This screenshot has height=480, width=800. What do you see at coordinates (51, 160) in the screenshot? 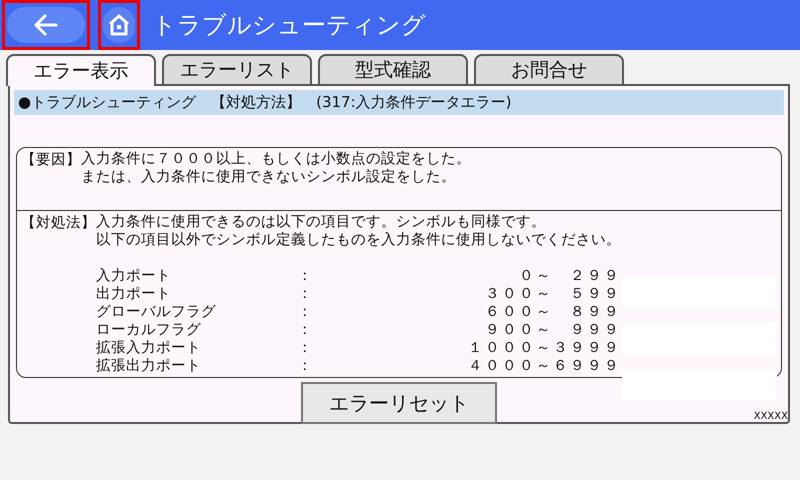
I see `section-label: 【要因】` at bounding box center [51, 160].